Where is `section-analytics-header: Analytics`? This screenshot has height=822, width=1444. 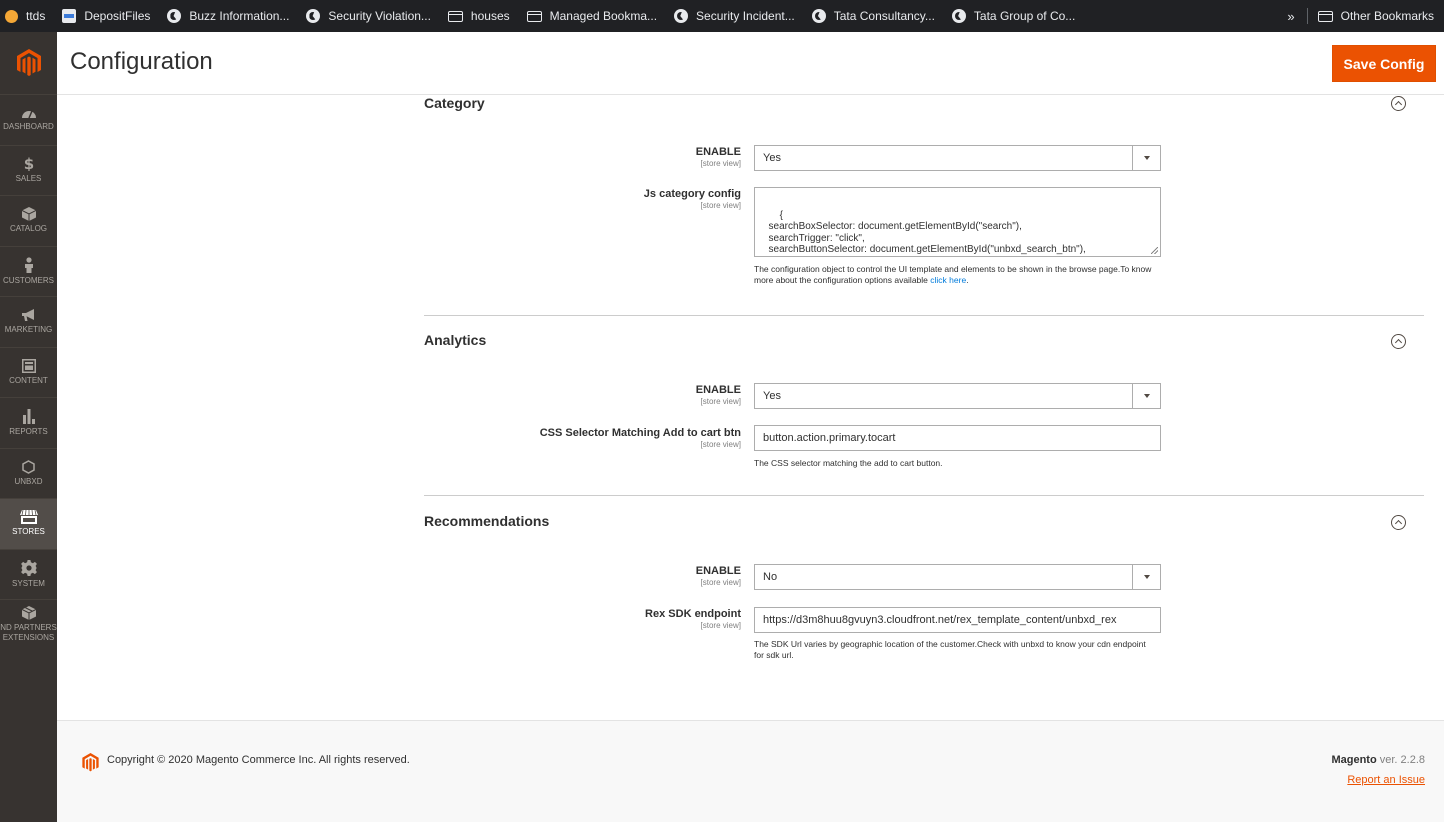
section-analytics-header: Analytics is located at coordinates (924, 342).